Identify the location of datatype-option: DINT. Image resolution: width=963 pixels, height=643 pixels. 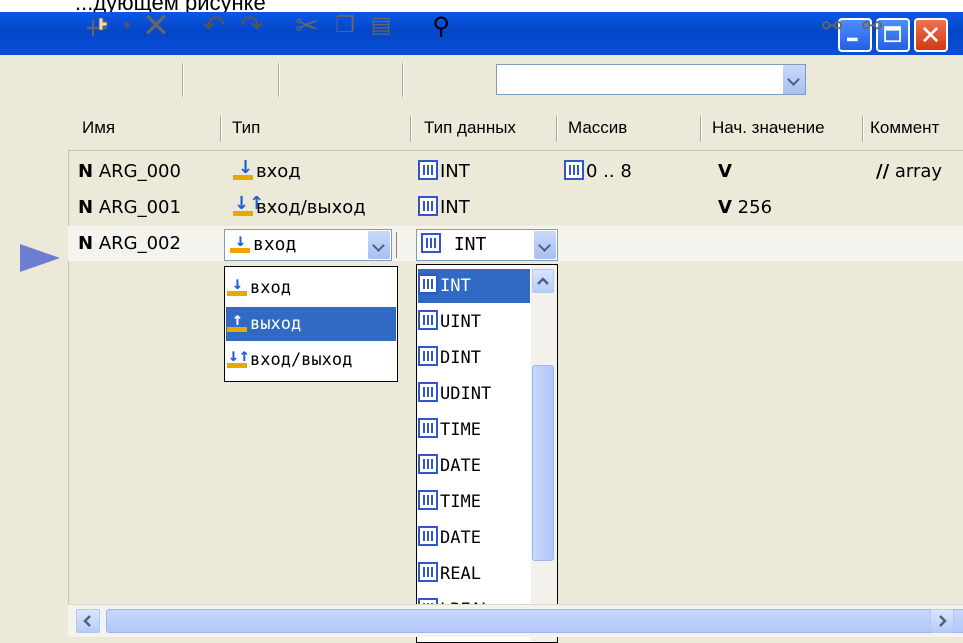
(474, 358).